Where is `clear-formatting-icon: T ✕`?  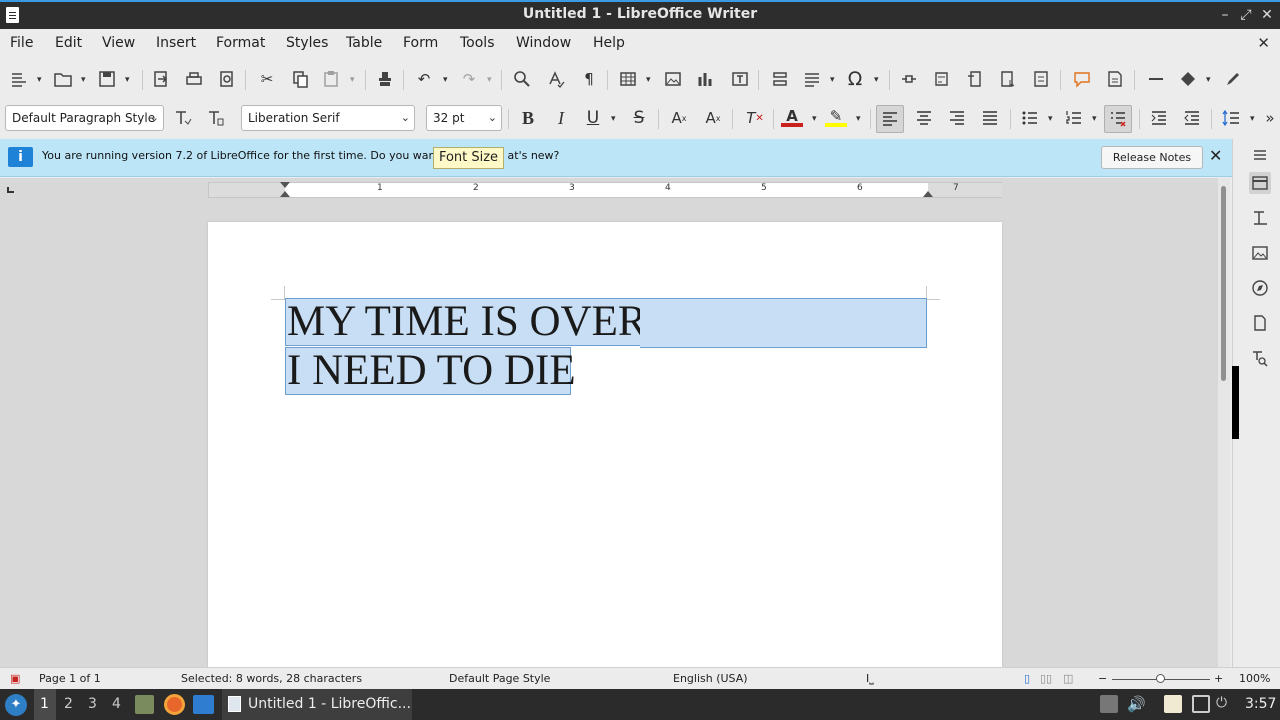 clear-formatting-icon: T ✕ is located at coordinates (755, 118).